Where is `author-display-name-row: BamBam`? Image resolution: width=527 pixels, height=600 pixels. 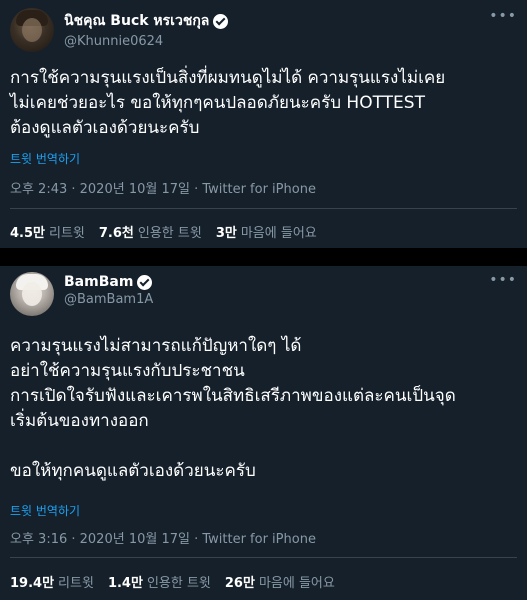
author-display-name-row: BamBam is located at coordinates (108, 282).